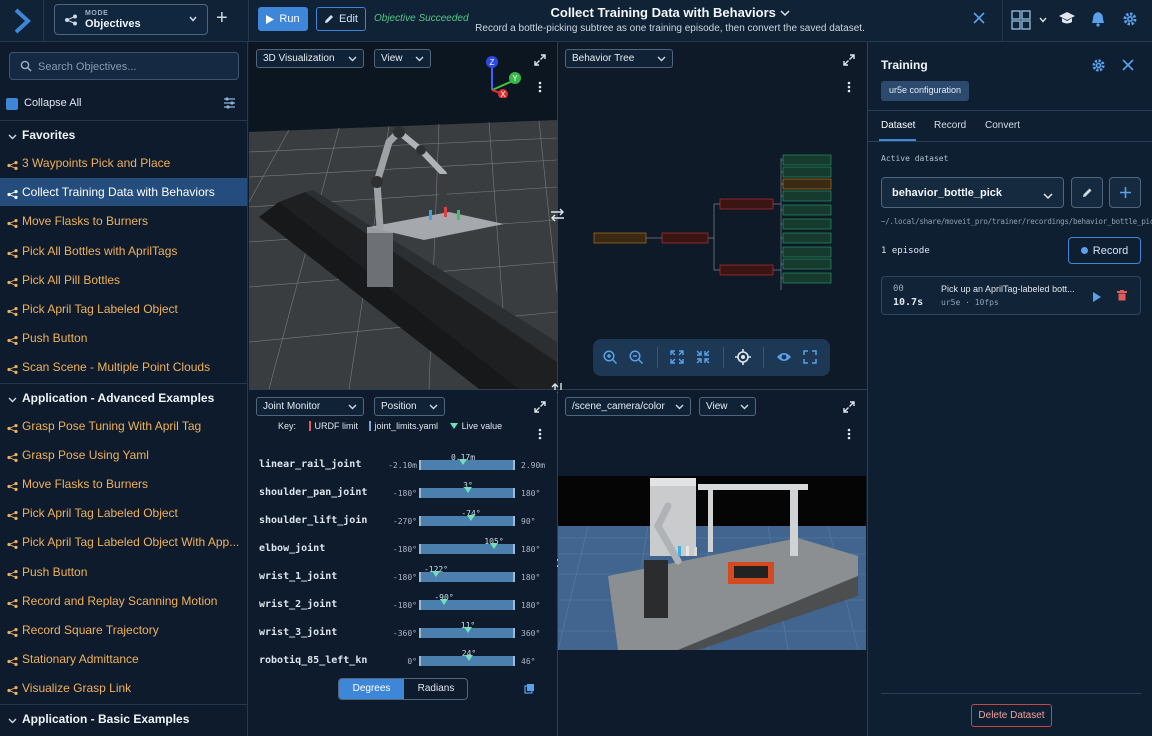 The image size is (1152, 736). Describe the element at coordinates (950, 125) in the screenshot. I see `tab-record: Record` at that location.